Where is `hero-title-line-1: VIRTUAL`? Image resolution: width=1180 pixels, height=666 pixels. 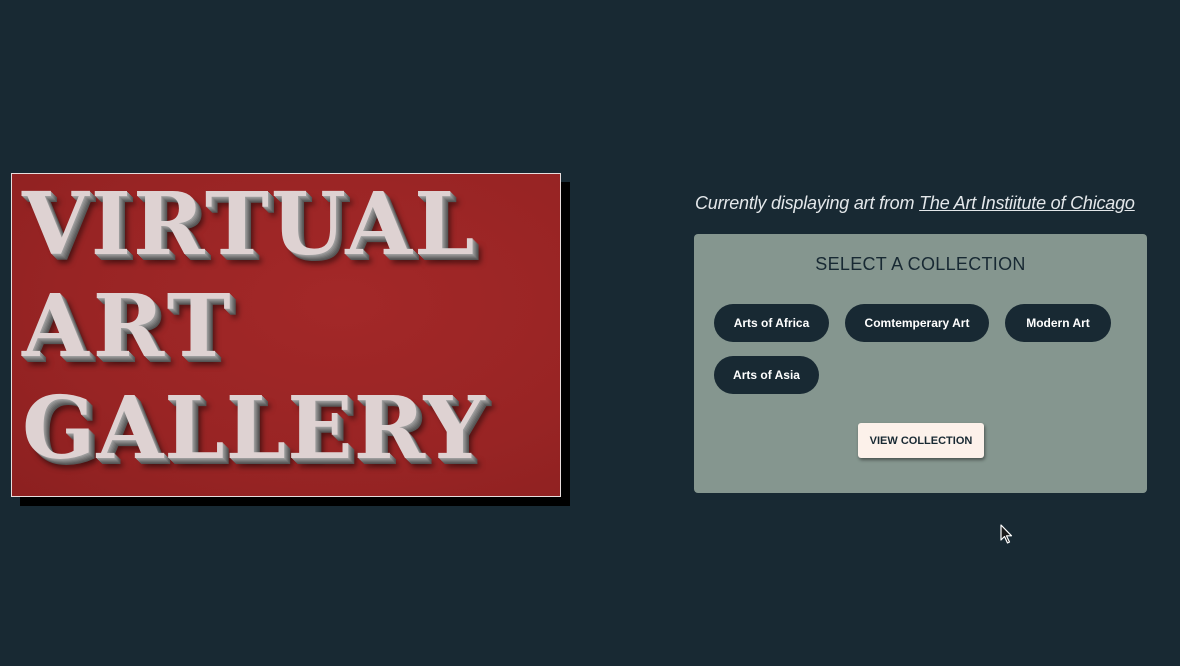
hero-title-line-1: VIRTUAL is located at coordinates (249, 224).